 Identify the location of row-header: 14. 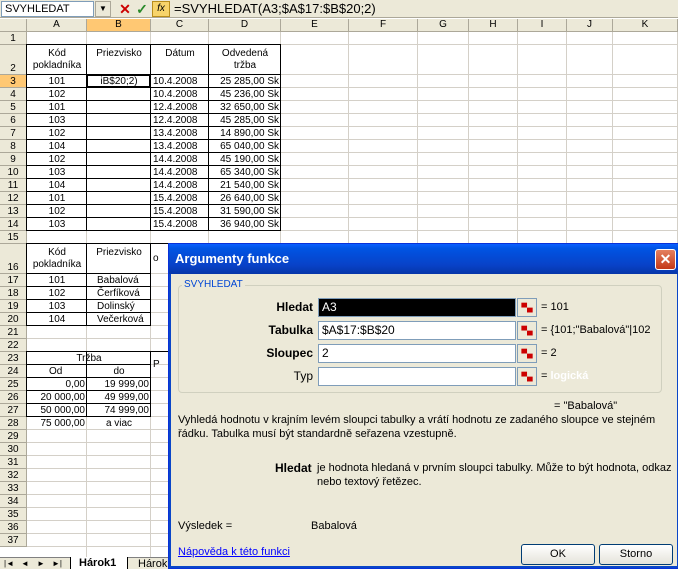
(13, 224).